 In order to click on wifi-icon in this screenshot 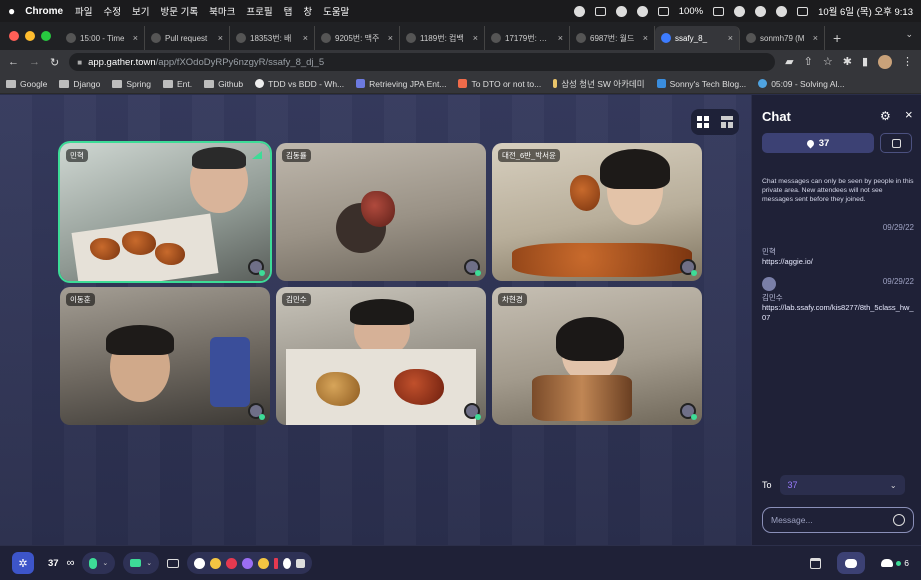, I will do `click(761, 11)`.